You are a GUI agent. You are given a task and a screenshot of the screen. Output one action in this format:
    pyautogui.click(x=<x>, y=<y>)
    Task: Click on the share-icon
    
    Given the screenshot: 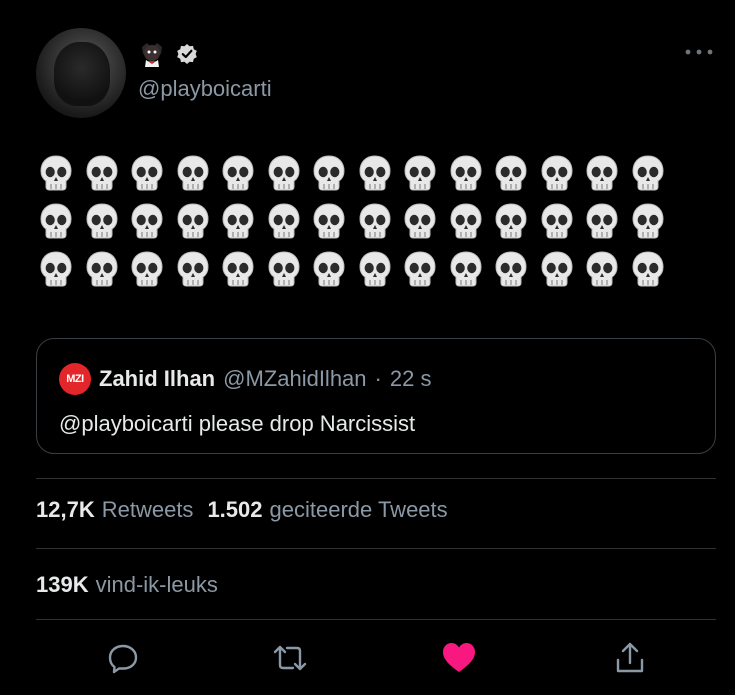 What is the action you would take?
    pyautogui.click(x=630, y=658)
    